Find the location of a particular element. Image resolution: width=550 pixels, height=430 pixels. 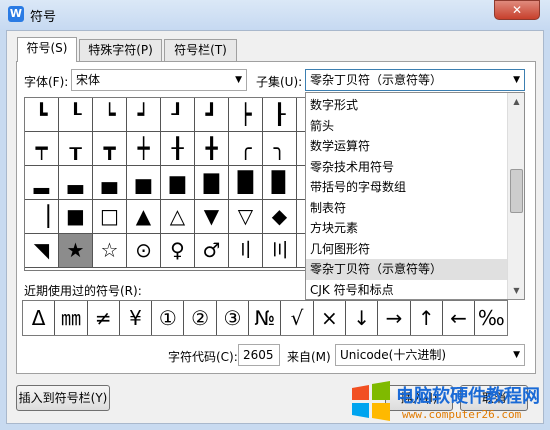

subset-list-item: 几何图形符 is located at coordinates (407, 249).